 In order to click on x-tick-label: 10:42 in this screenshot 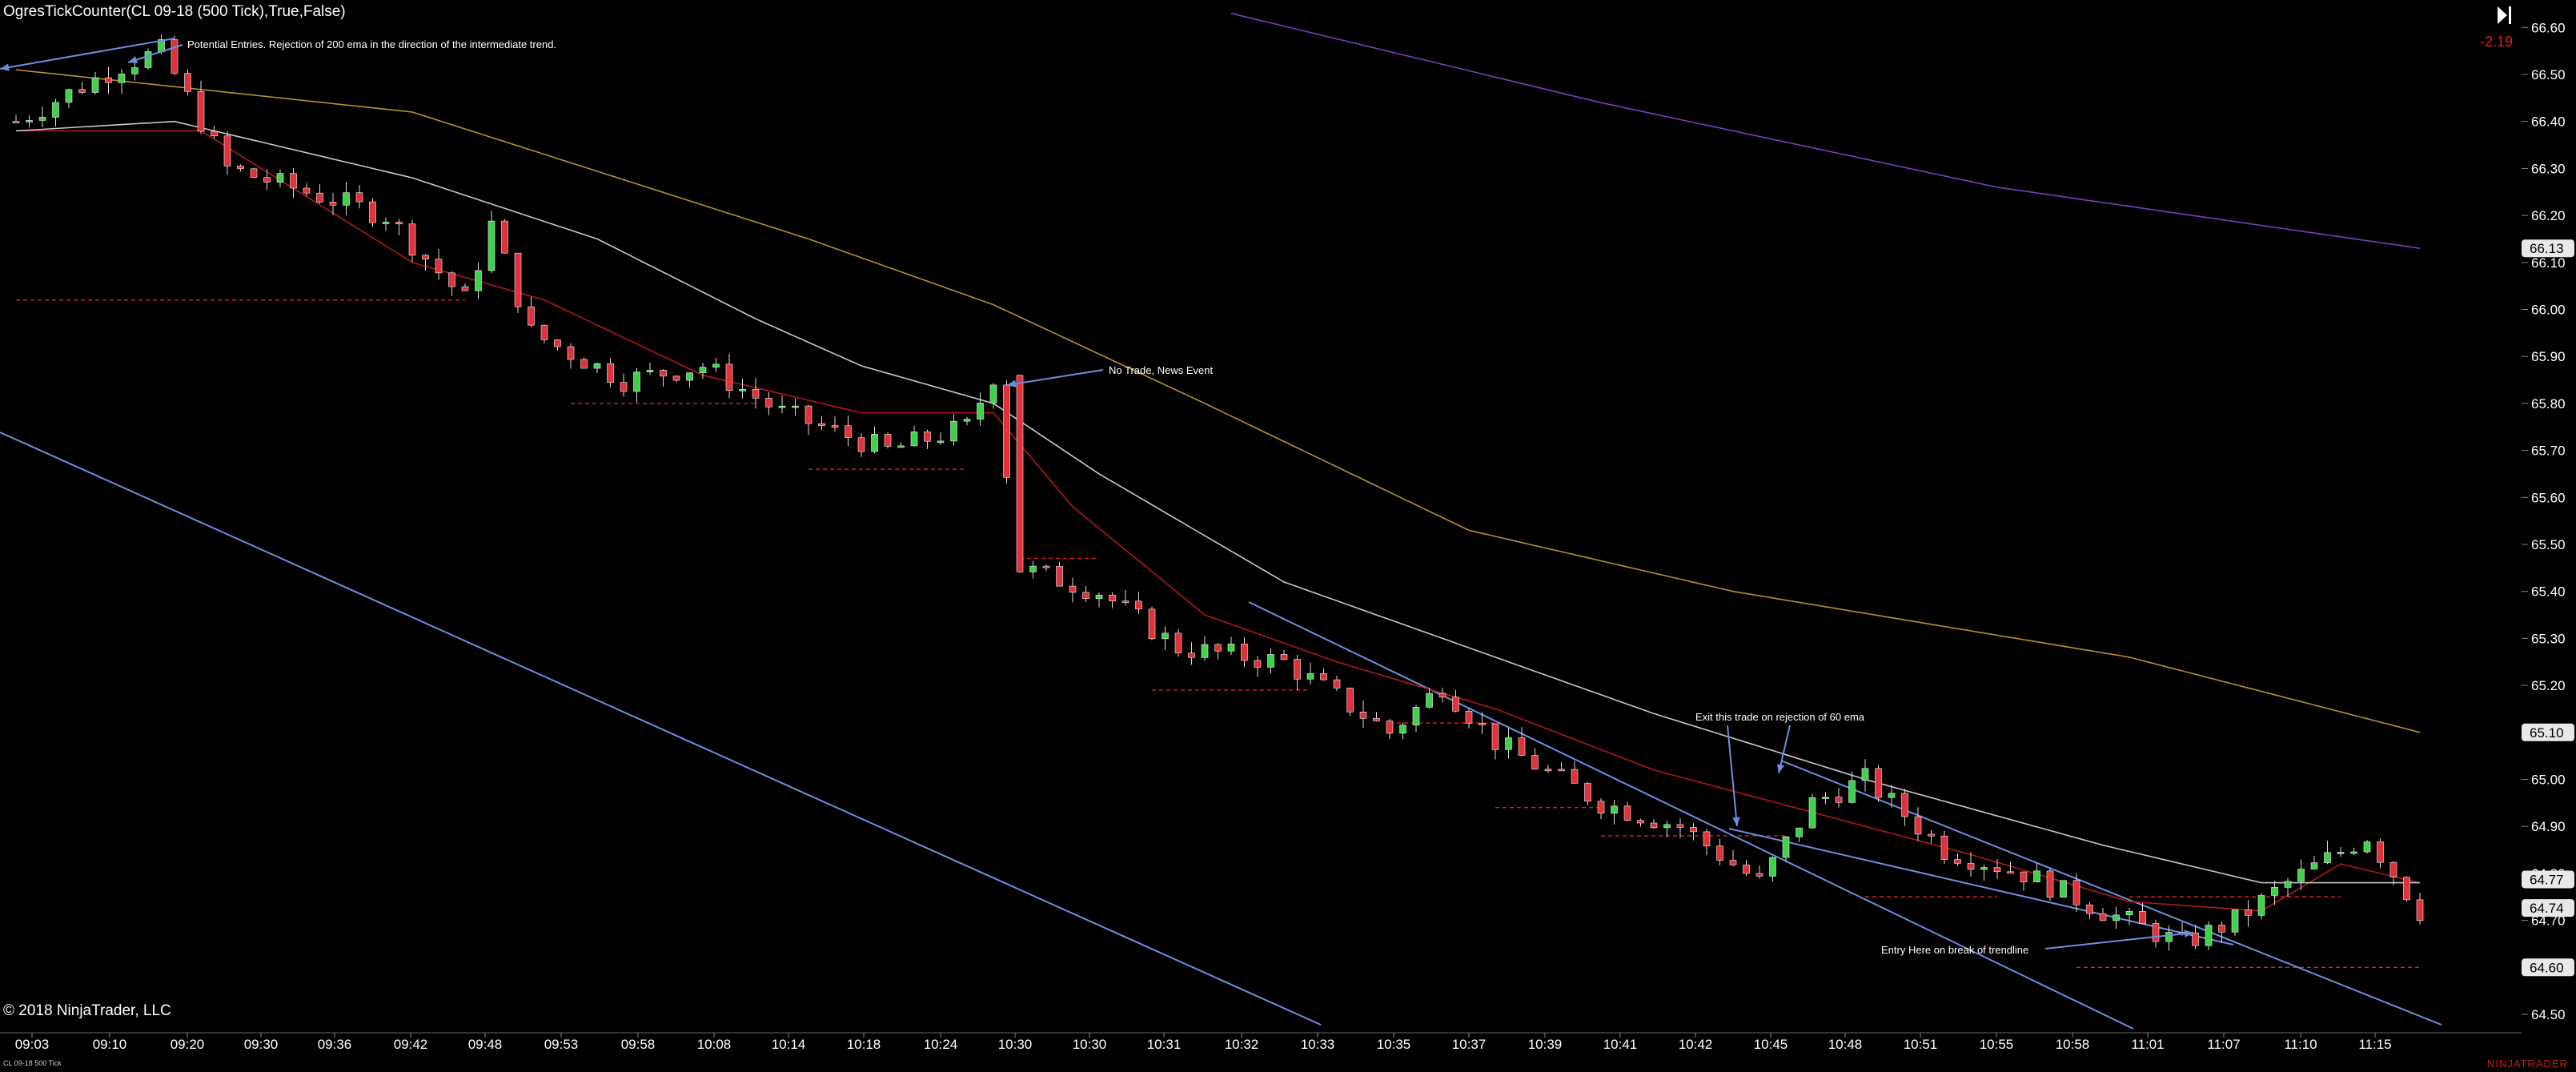, I will do `click(1696, 1044)`.